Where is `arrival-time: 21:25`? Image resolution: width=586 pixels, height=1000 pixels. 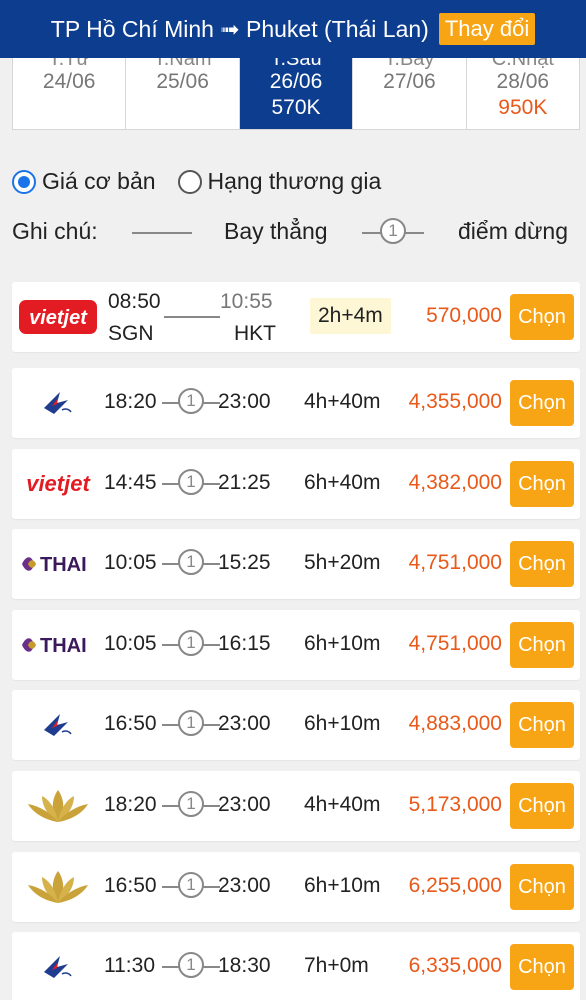
arrival-time: 21:25 is located at coordinates (244, 482).